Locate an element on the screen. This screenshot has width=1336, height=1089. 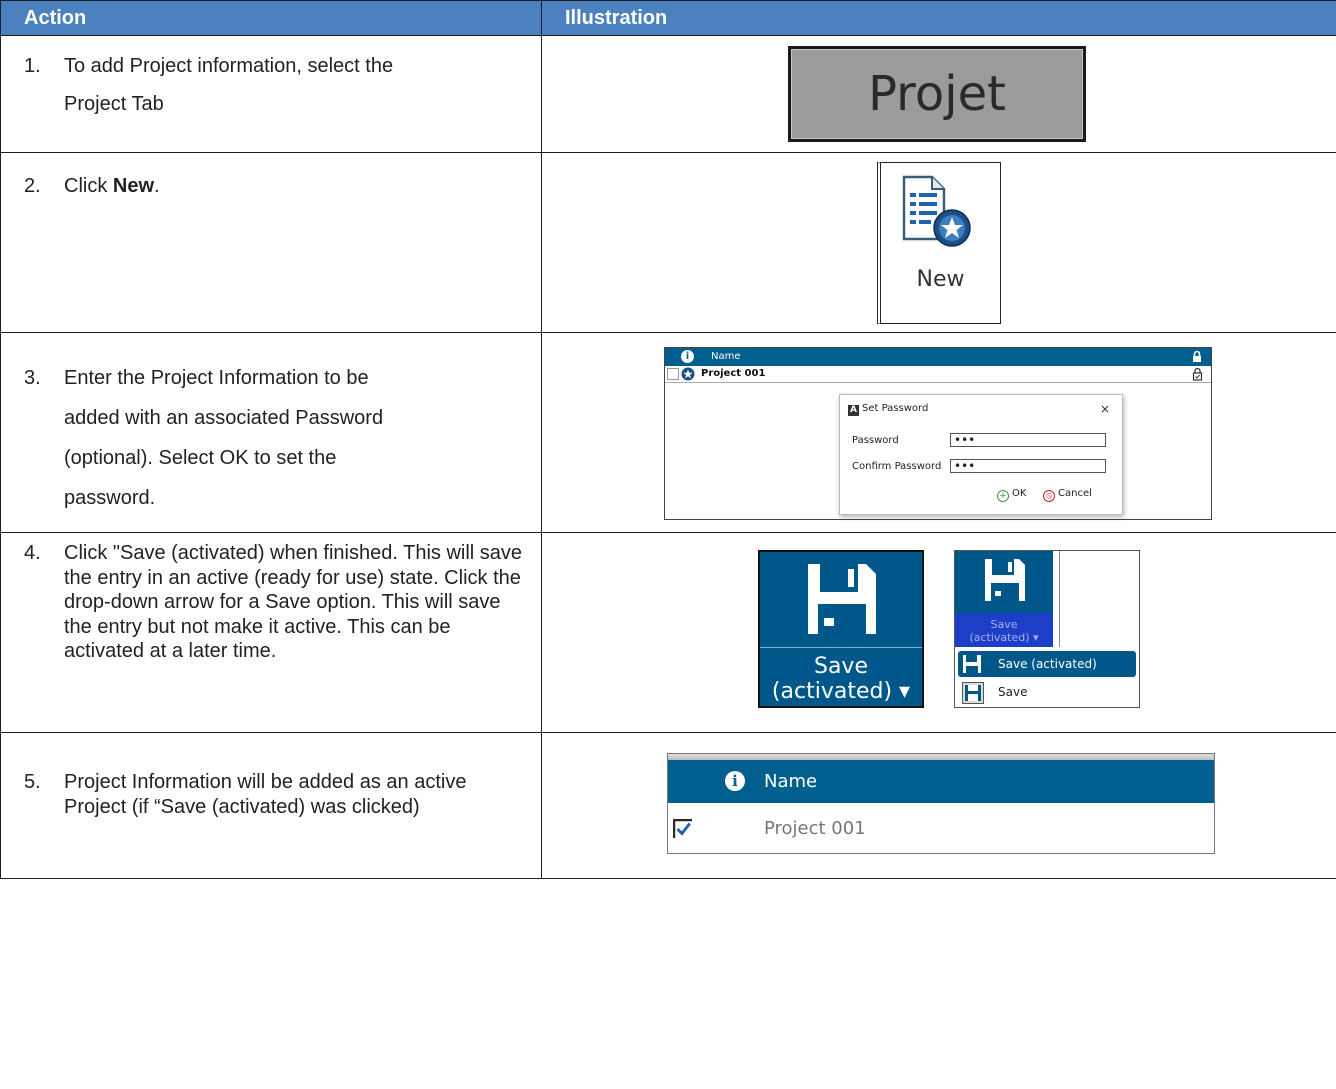
new-button: New is located at coordinates (939, 243).